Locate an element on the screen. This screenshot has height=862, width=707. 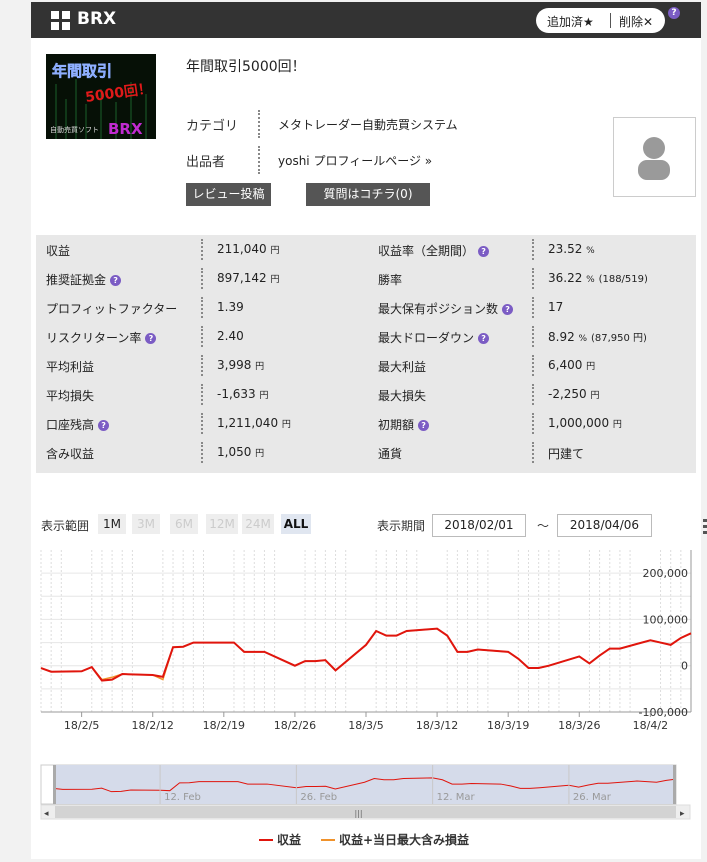
x-tick-label: 18/2/19 is located at coordinates (224, 725).